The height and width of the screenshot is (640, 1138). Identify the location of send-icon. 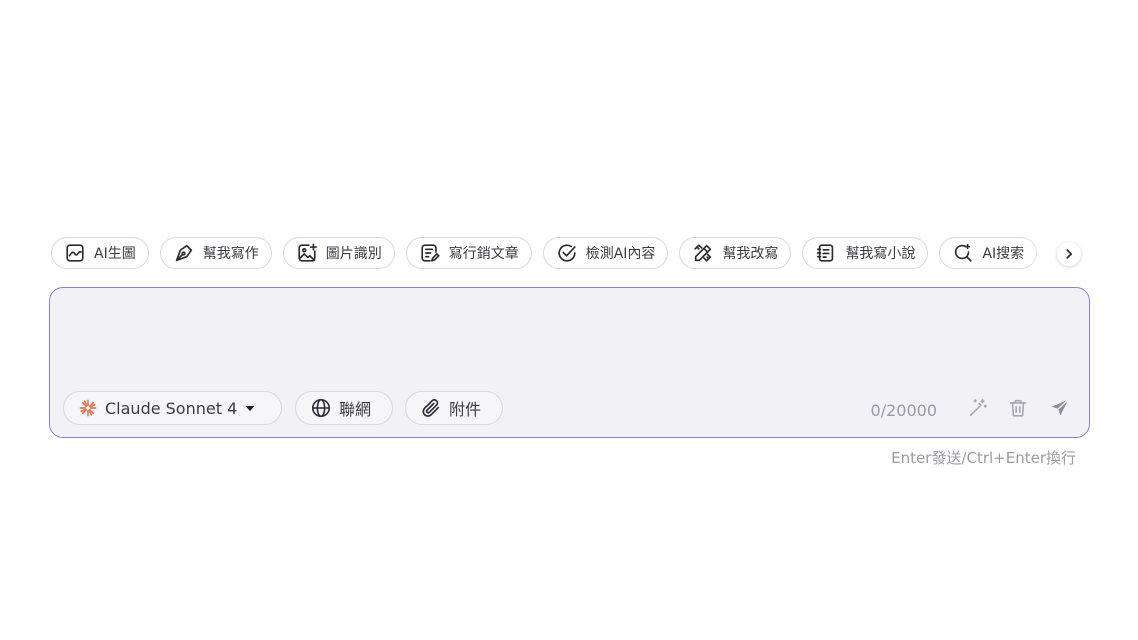
(1060, 408).